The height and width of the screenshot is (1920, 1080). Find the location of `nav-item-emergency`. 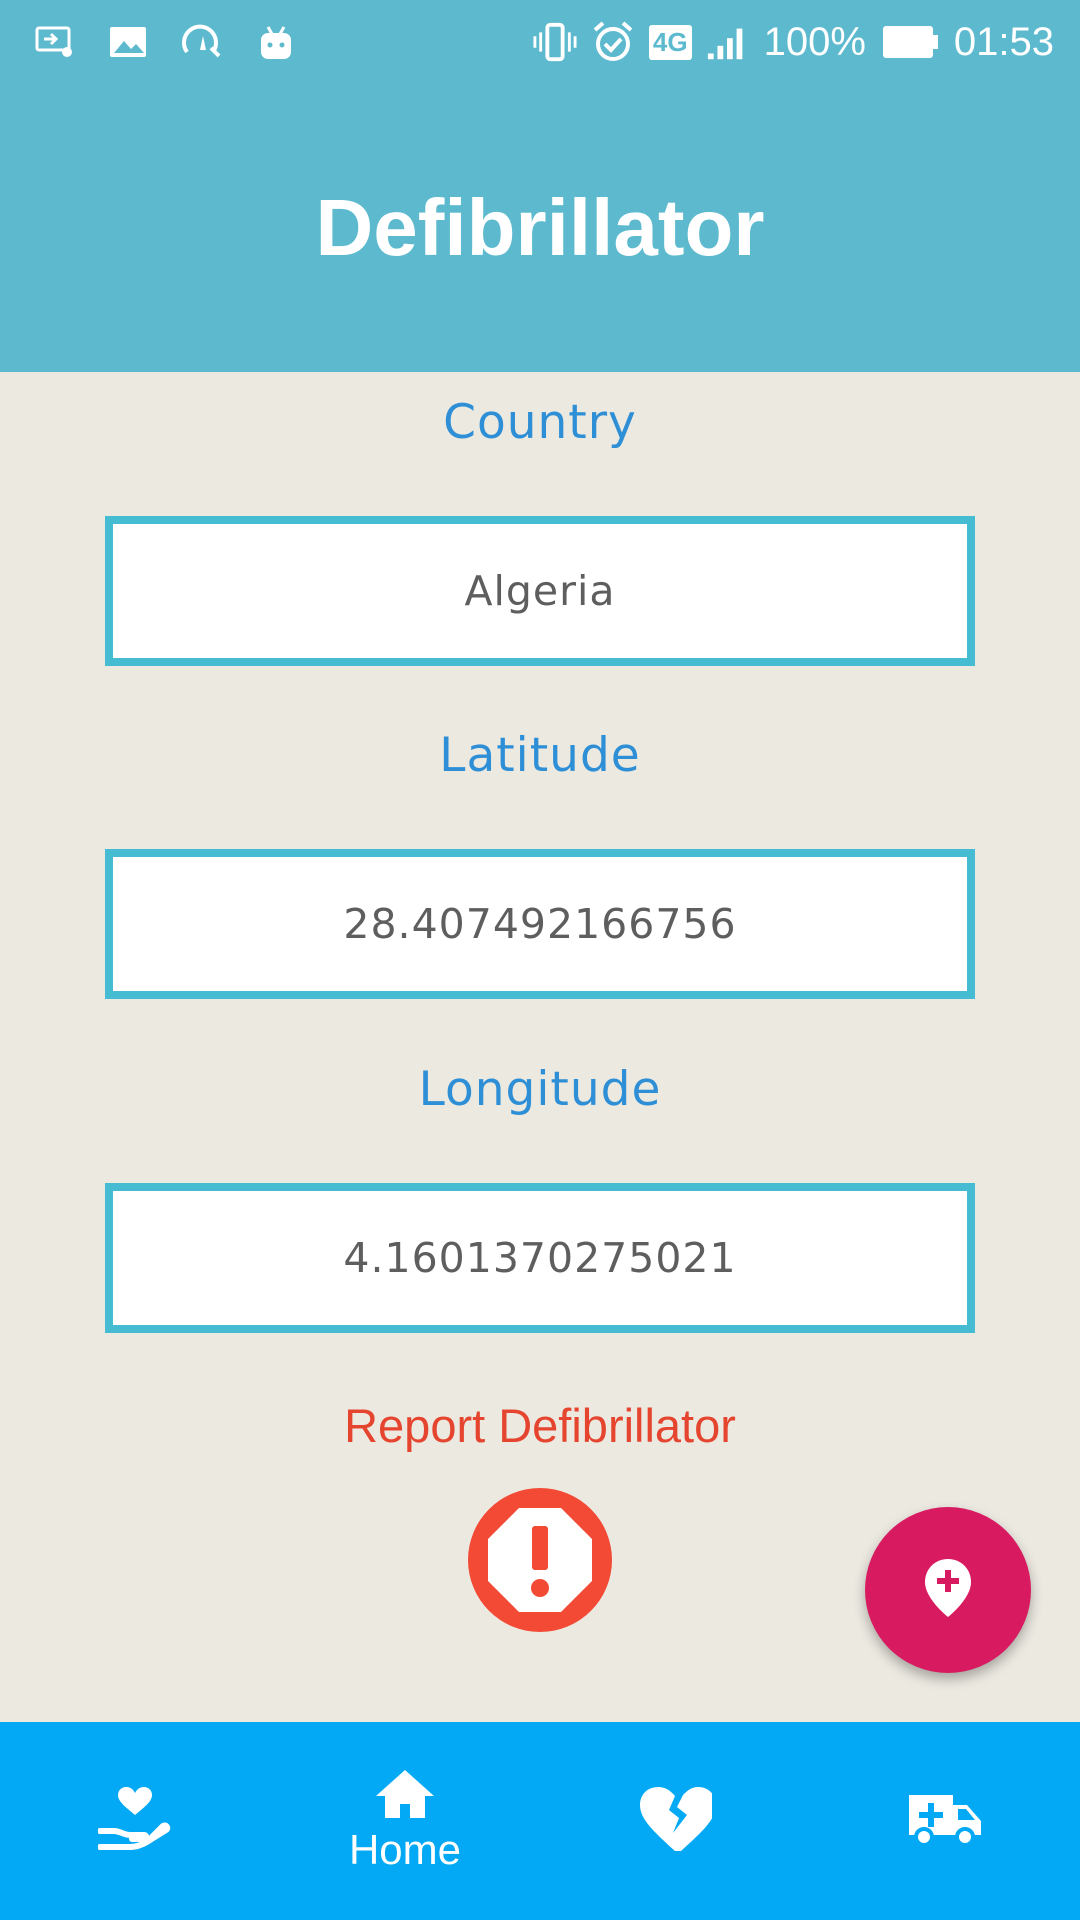

nav-item-emergency is located at coordinates (945, 1821).